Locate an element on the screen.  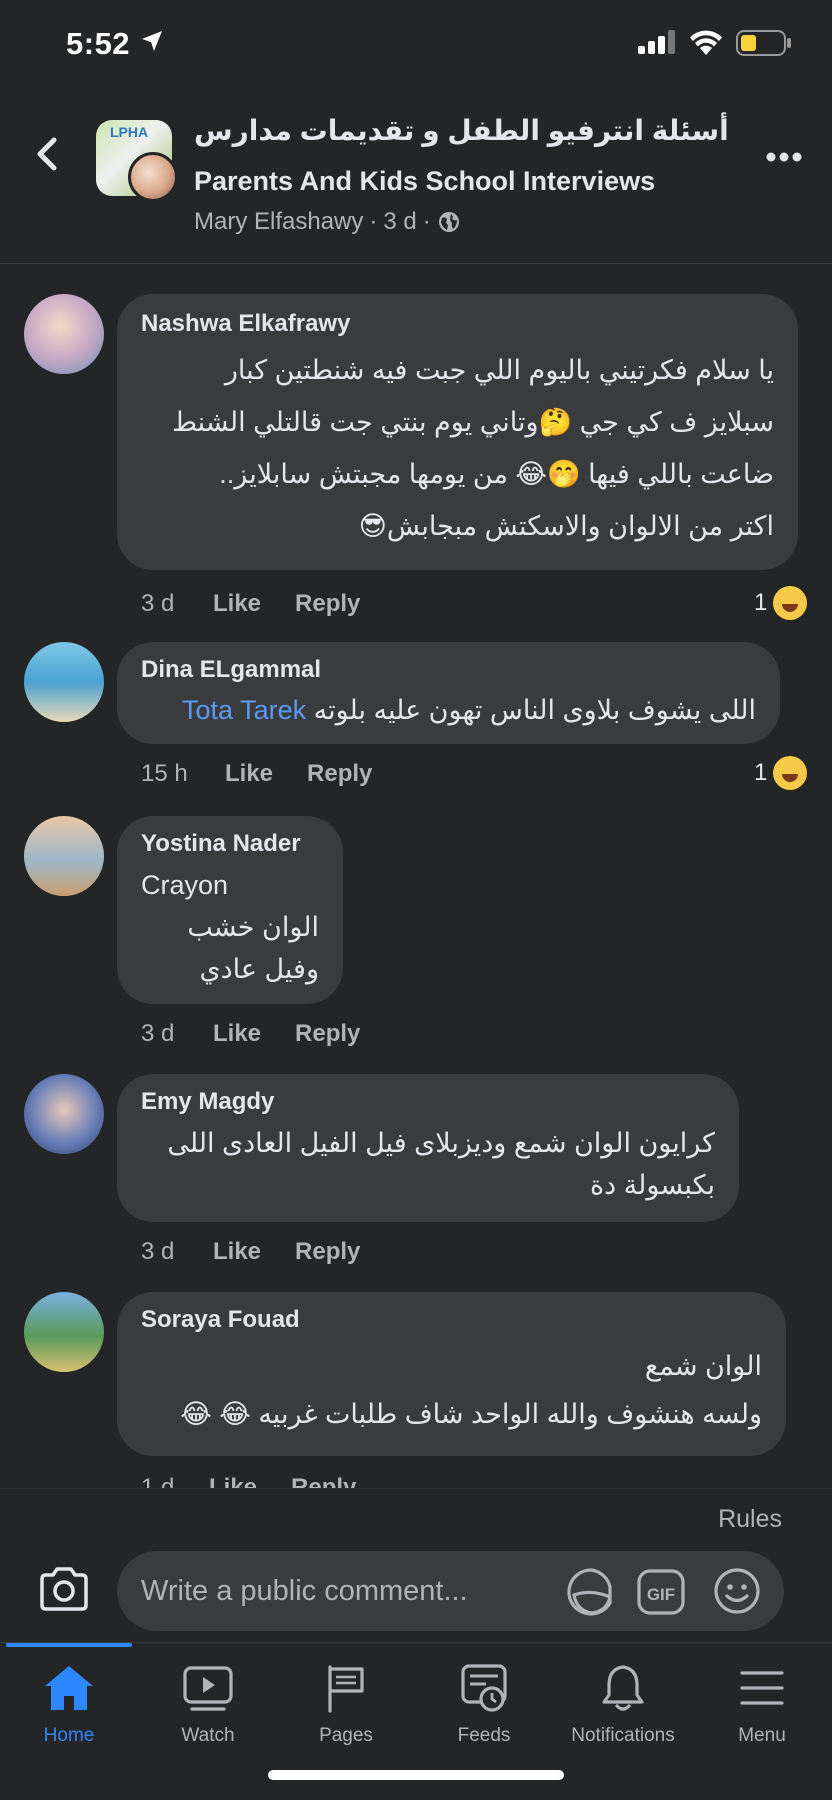
location-arrow-icon is located at coordinates (152, 41).